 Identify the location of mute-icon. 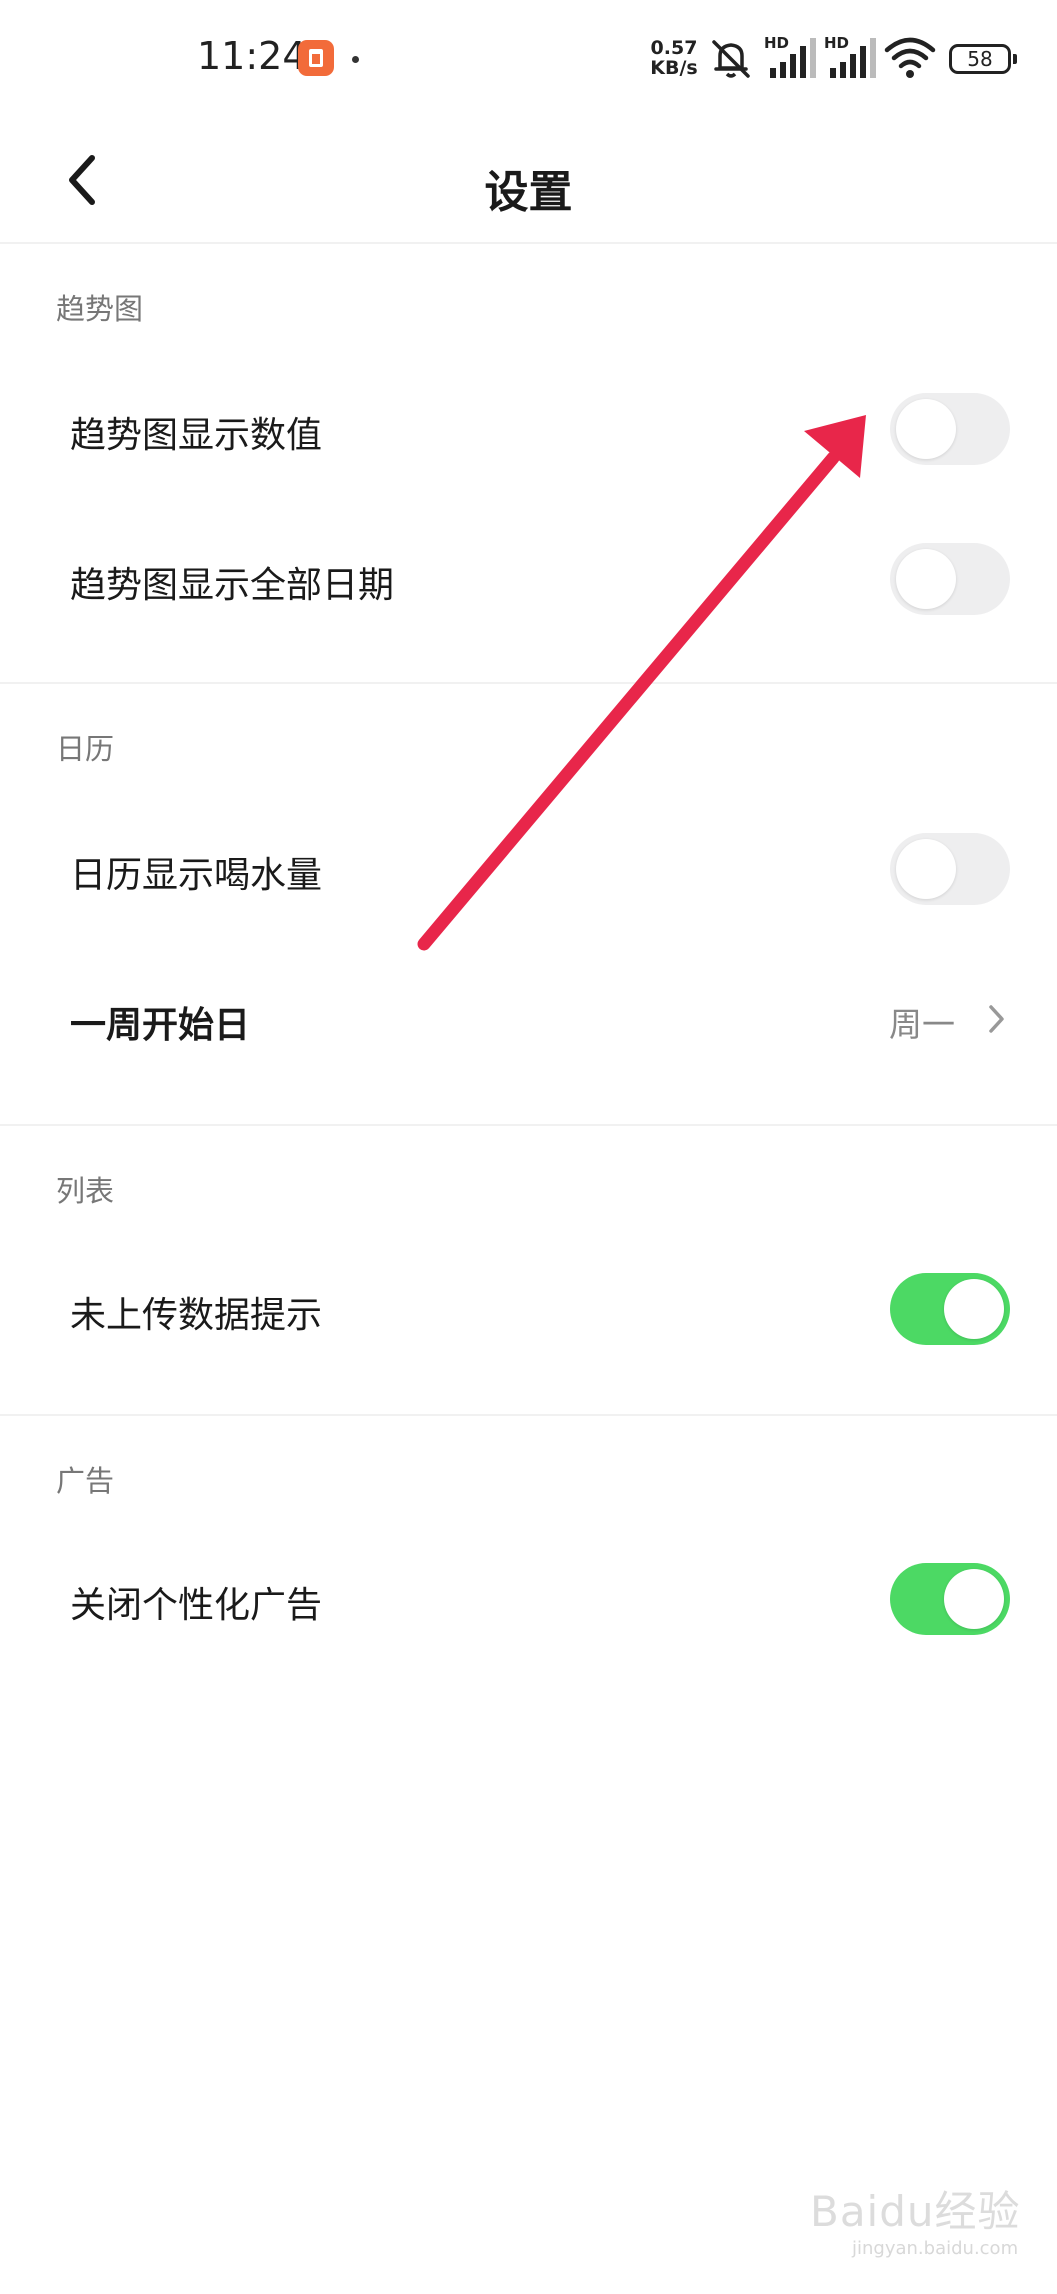
(731, 59).